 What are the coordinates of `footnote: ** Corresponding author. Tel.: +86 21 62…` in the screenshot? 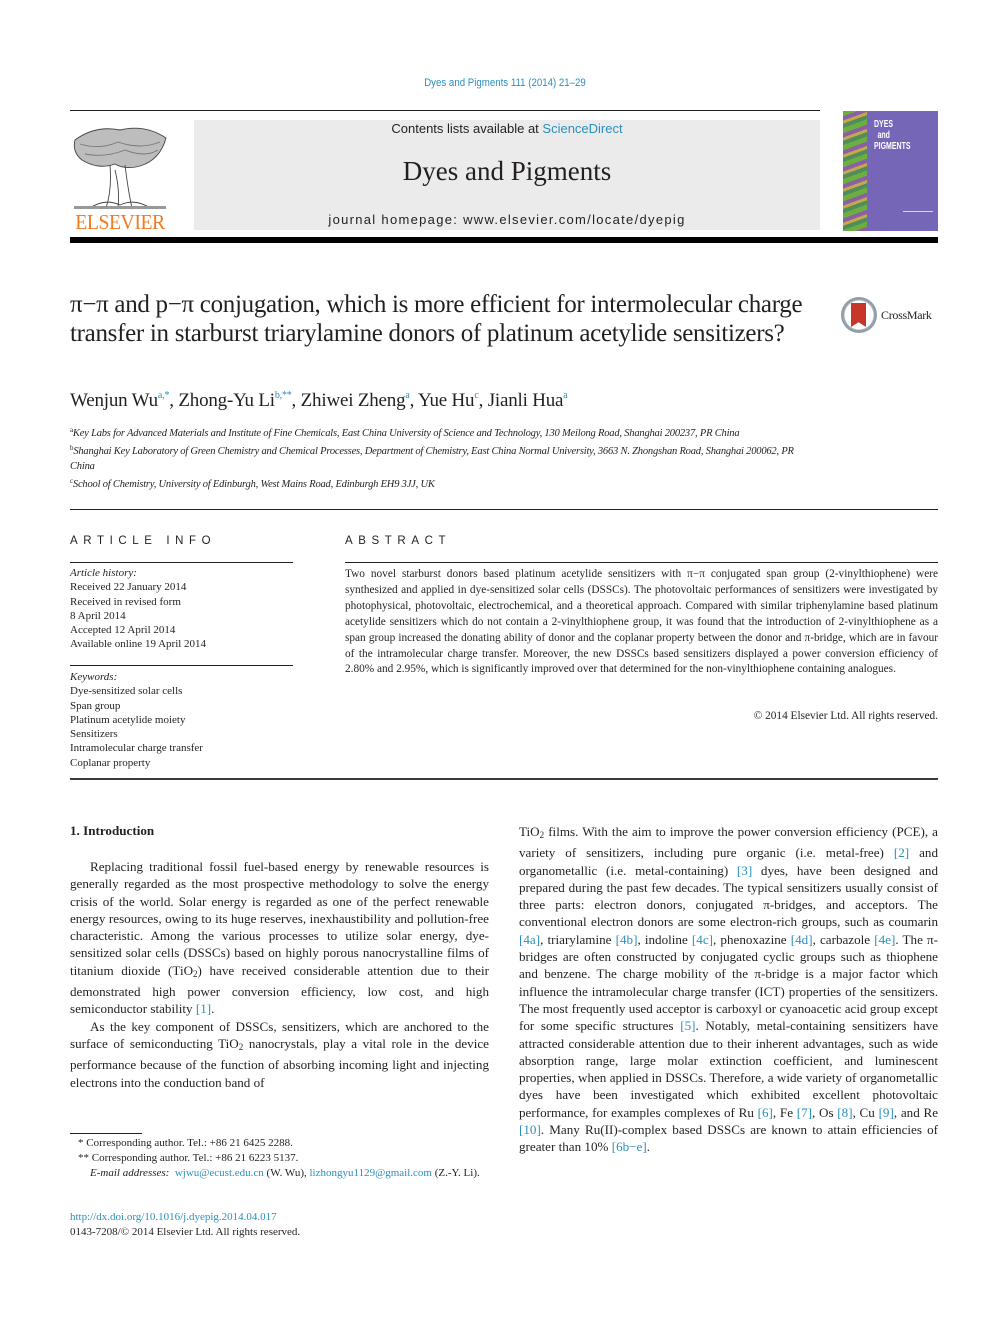 It's located at (188, 1158).